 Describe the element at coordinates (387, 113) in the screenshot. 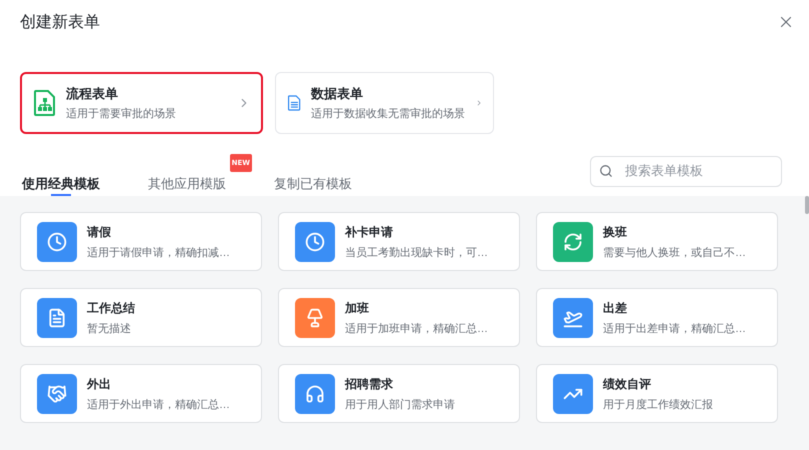

I see `form-type-description: 适用于数据收集无需审批的场景` at that location.